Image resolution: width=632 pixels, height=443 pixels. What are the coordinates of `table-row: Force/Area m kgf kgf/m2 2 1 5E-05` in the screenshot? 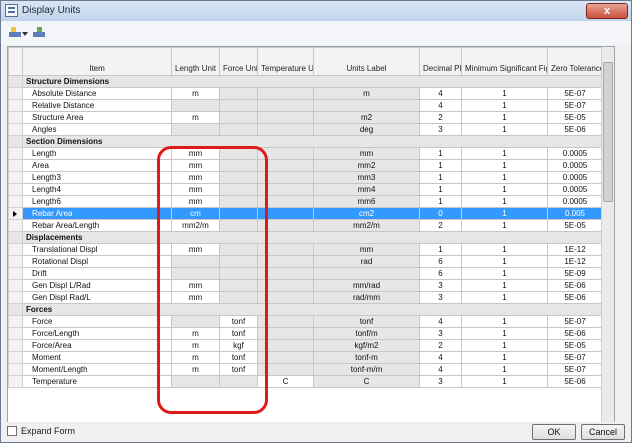 It's located at (311, 345).